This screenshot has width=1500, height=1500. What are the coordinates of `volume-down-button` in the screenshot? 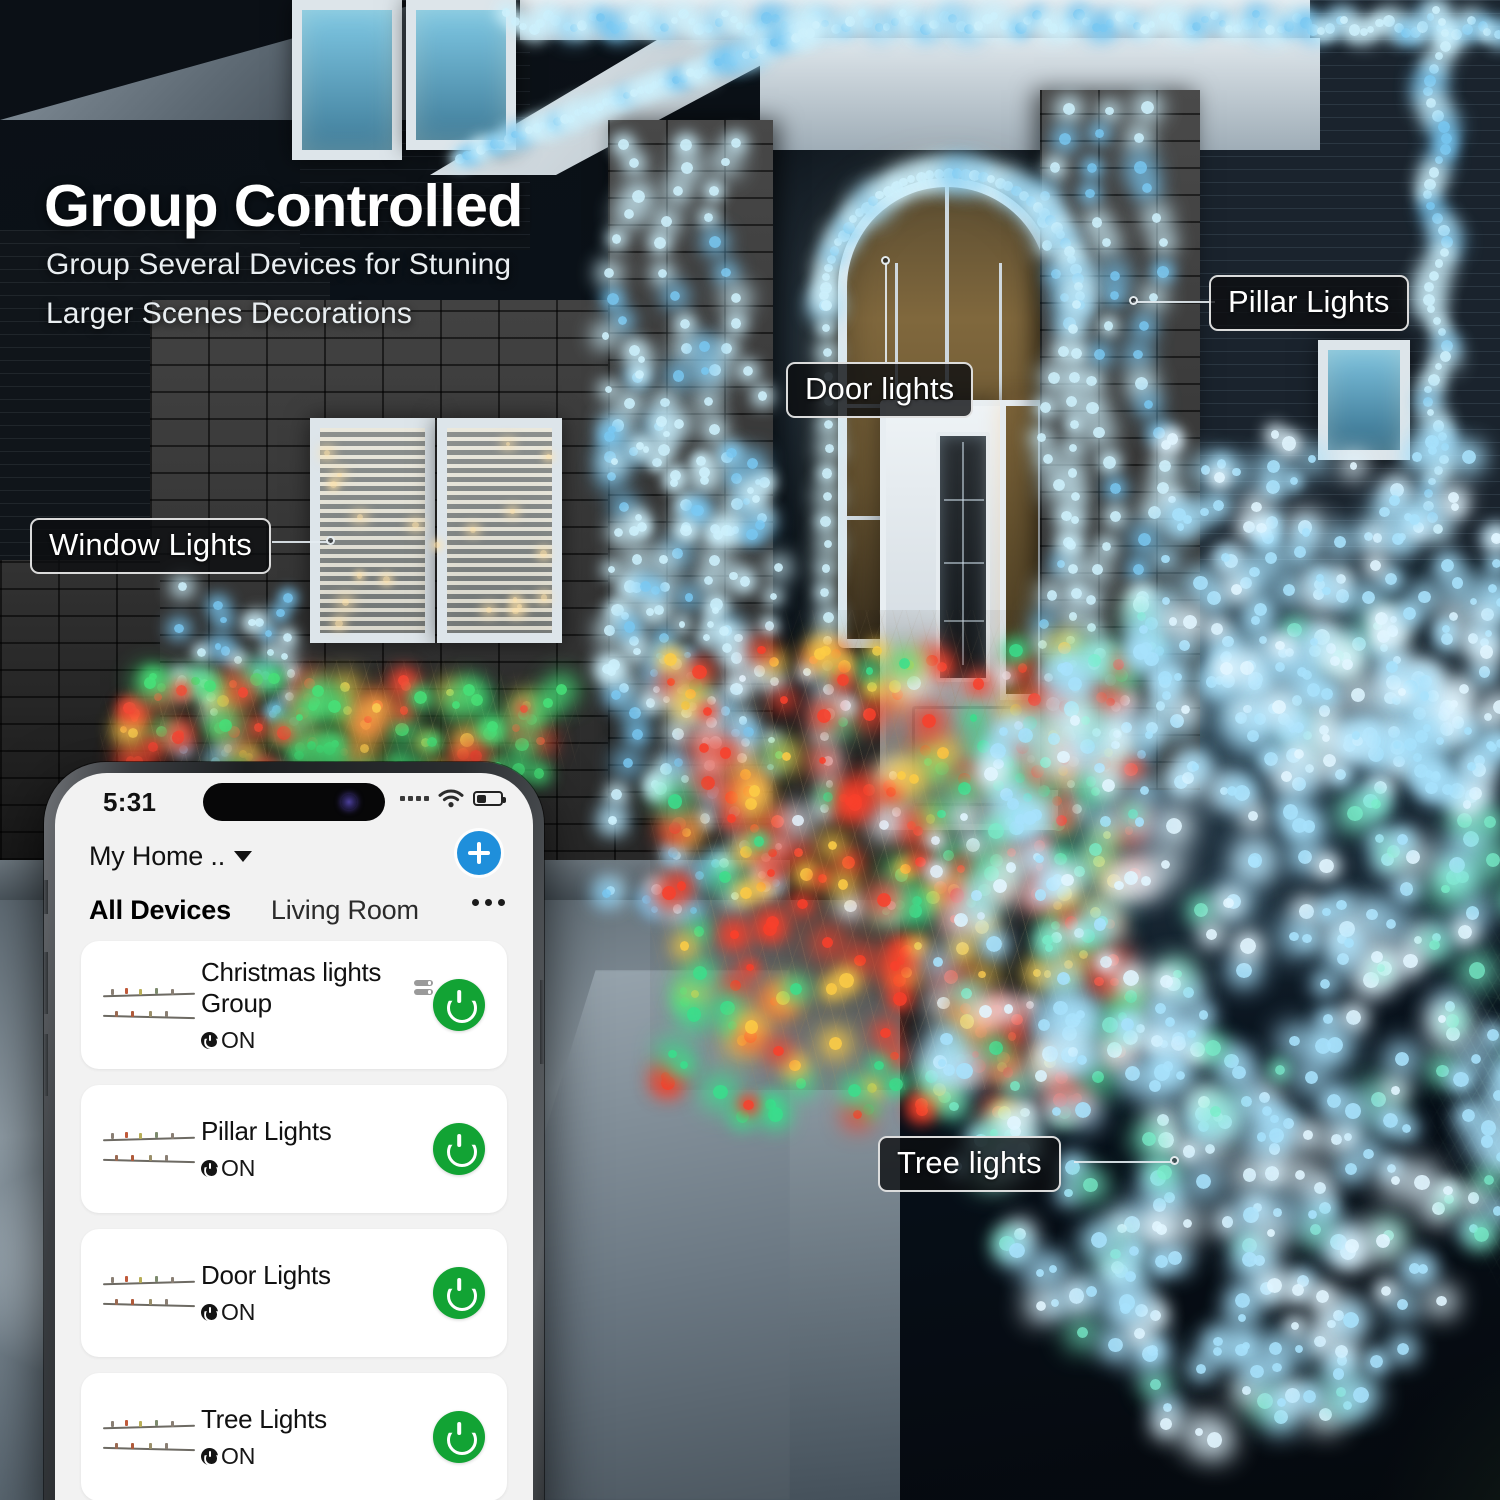 It's located at (46, 1065).